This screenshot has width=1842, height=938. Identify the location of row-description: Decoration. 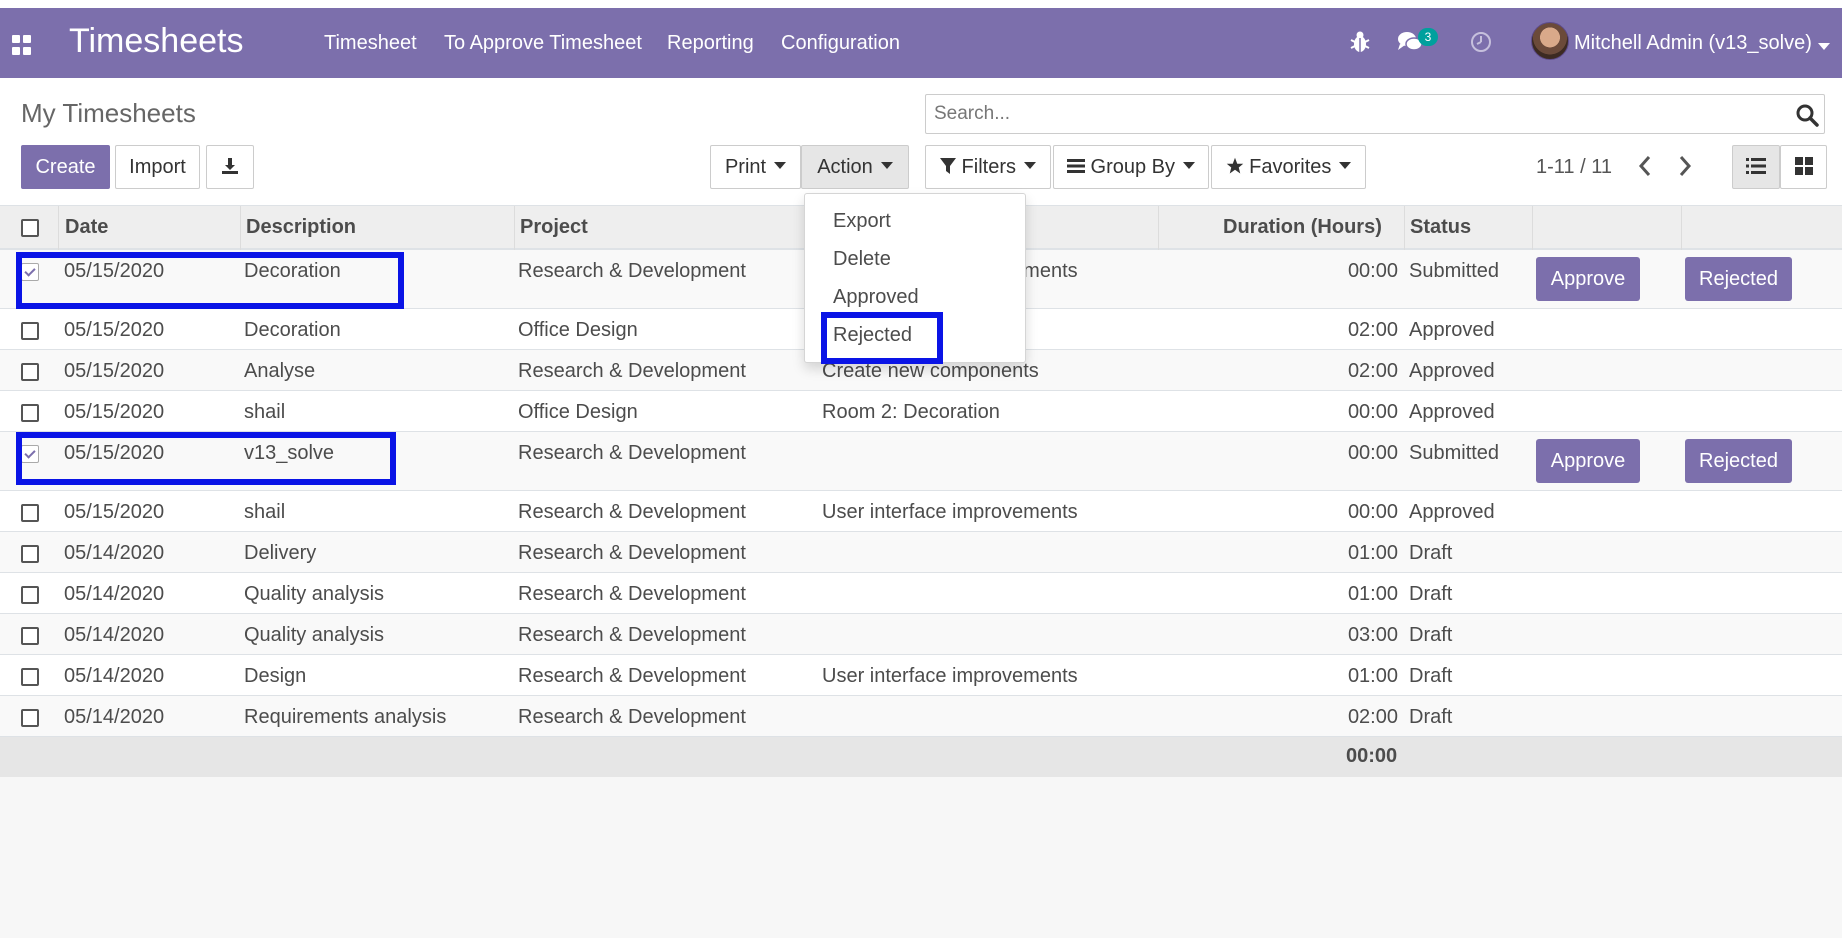
(292, 330).